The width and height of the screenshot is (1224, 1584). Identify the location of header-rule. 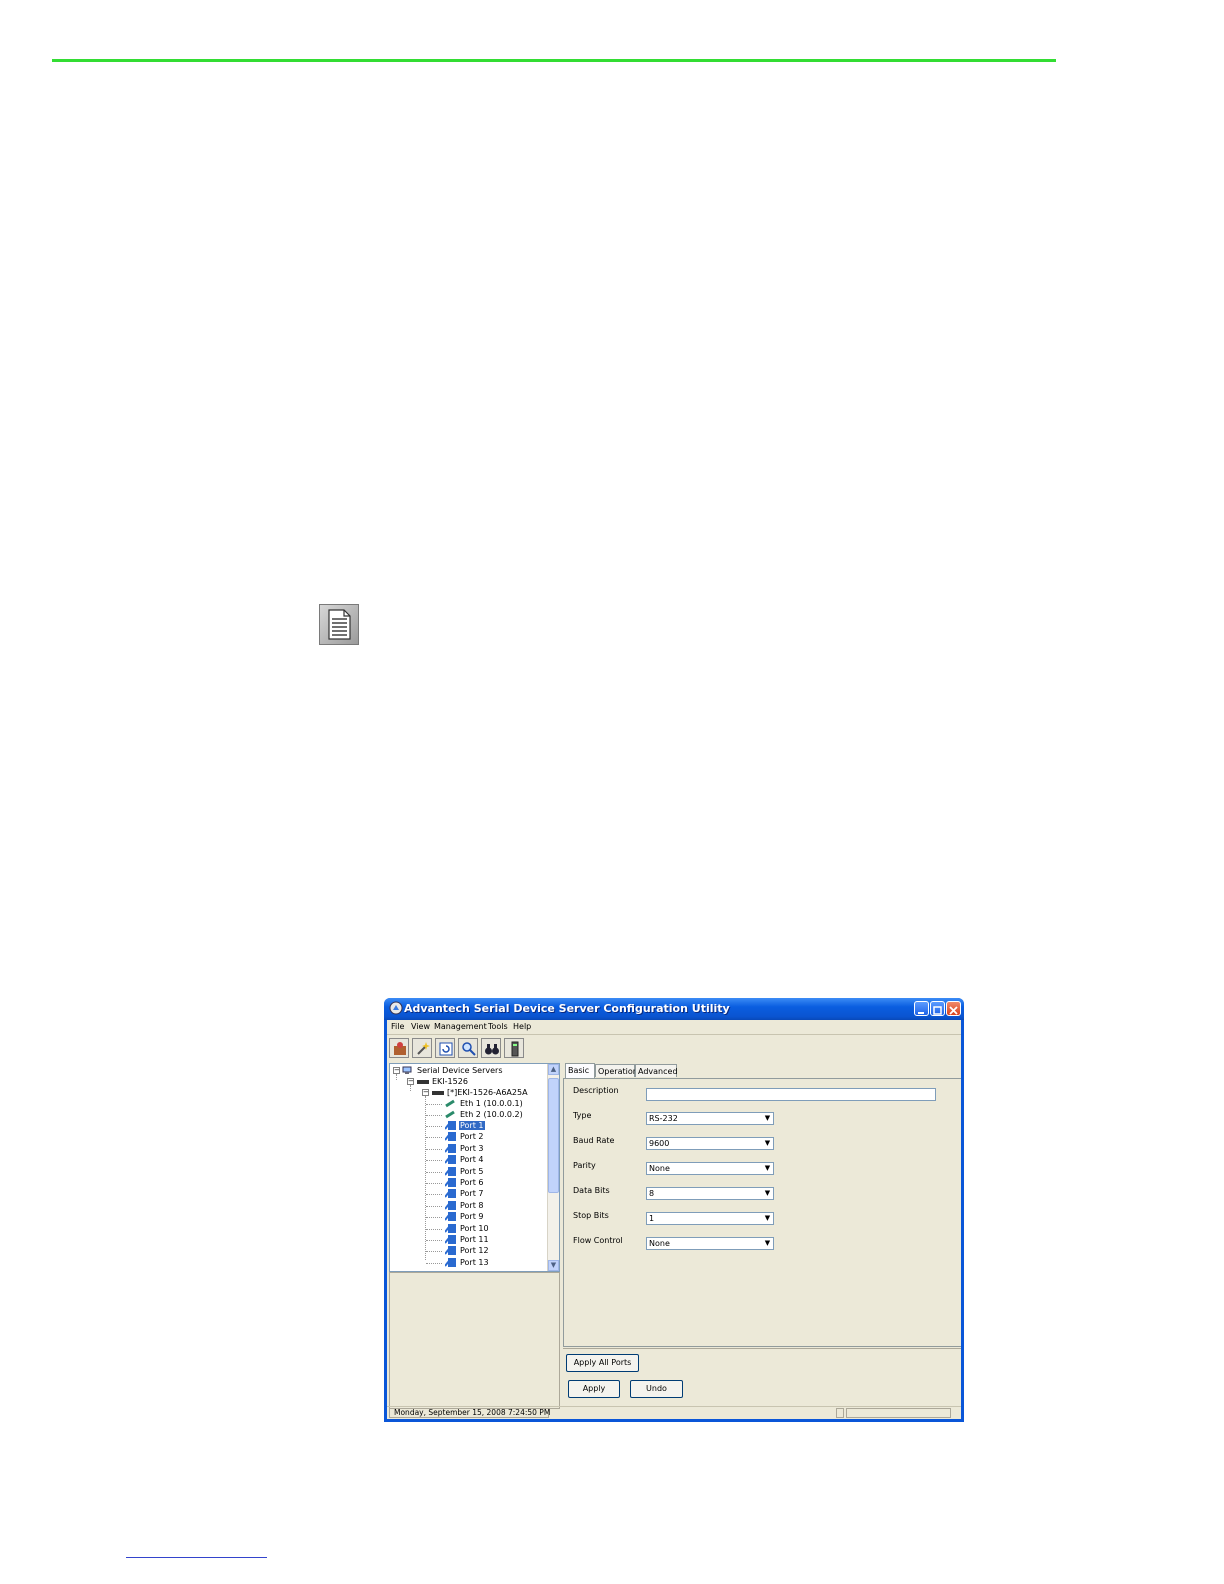
(554, 60).